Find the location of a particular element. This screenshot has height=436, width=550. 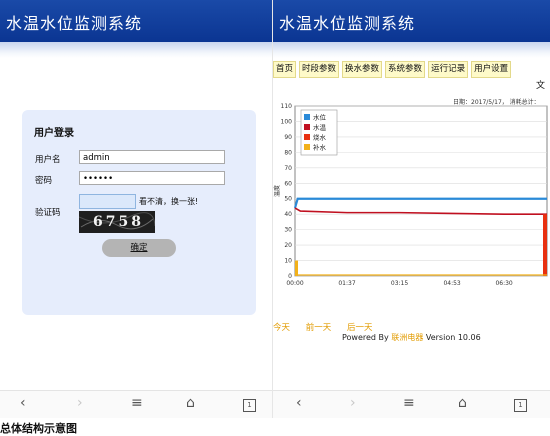

footer-version: Version 10.06 is located at coordinates (452, 337).